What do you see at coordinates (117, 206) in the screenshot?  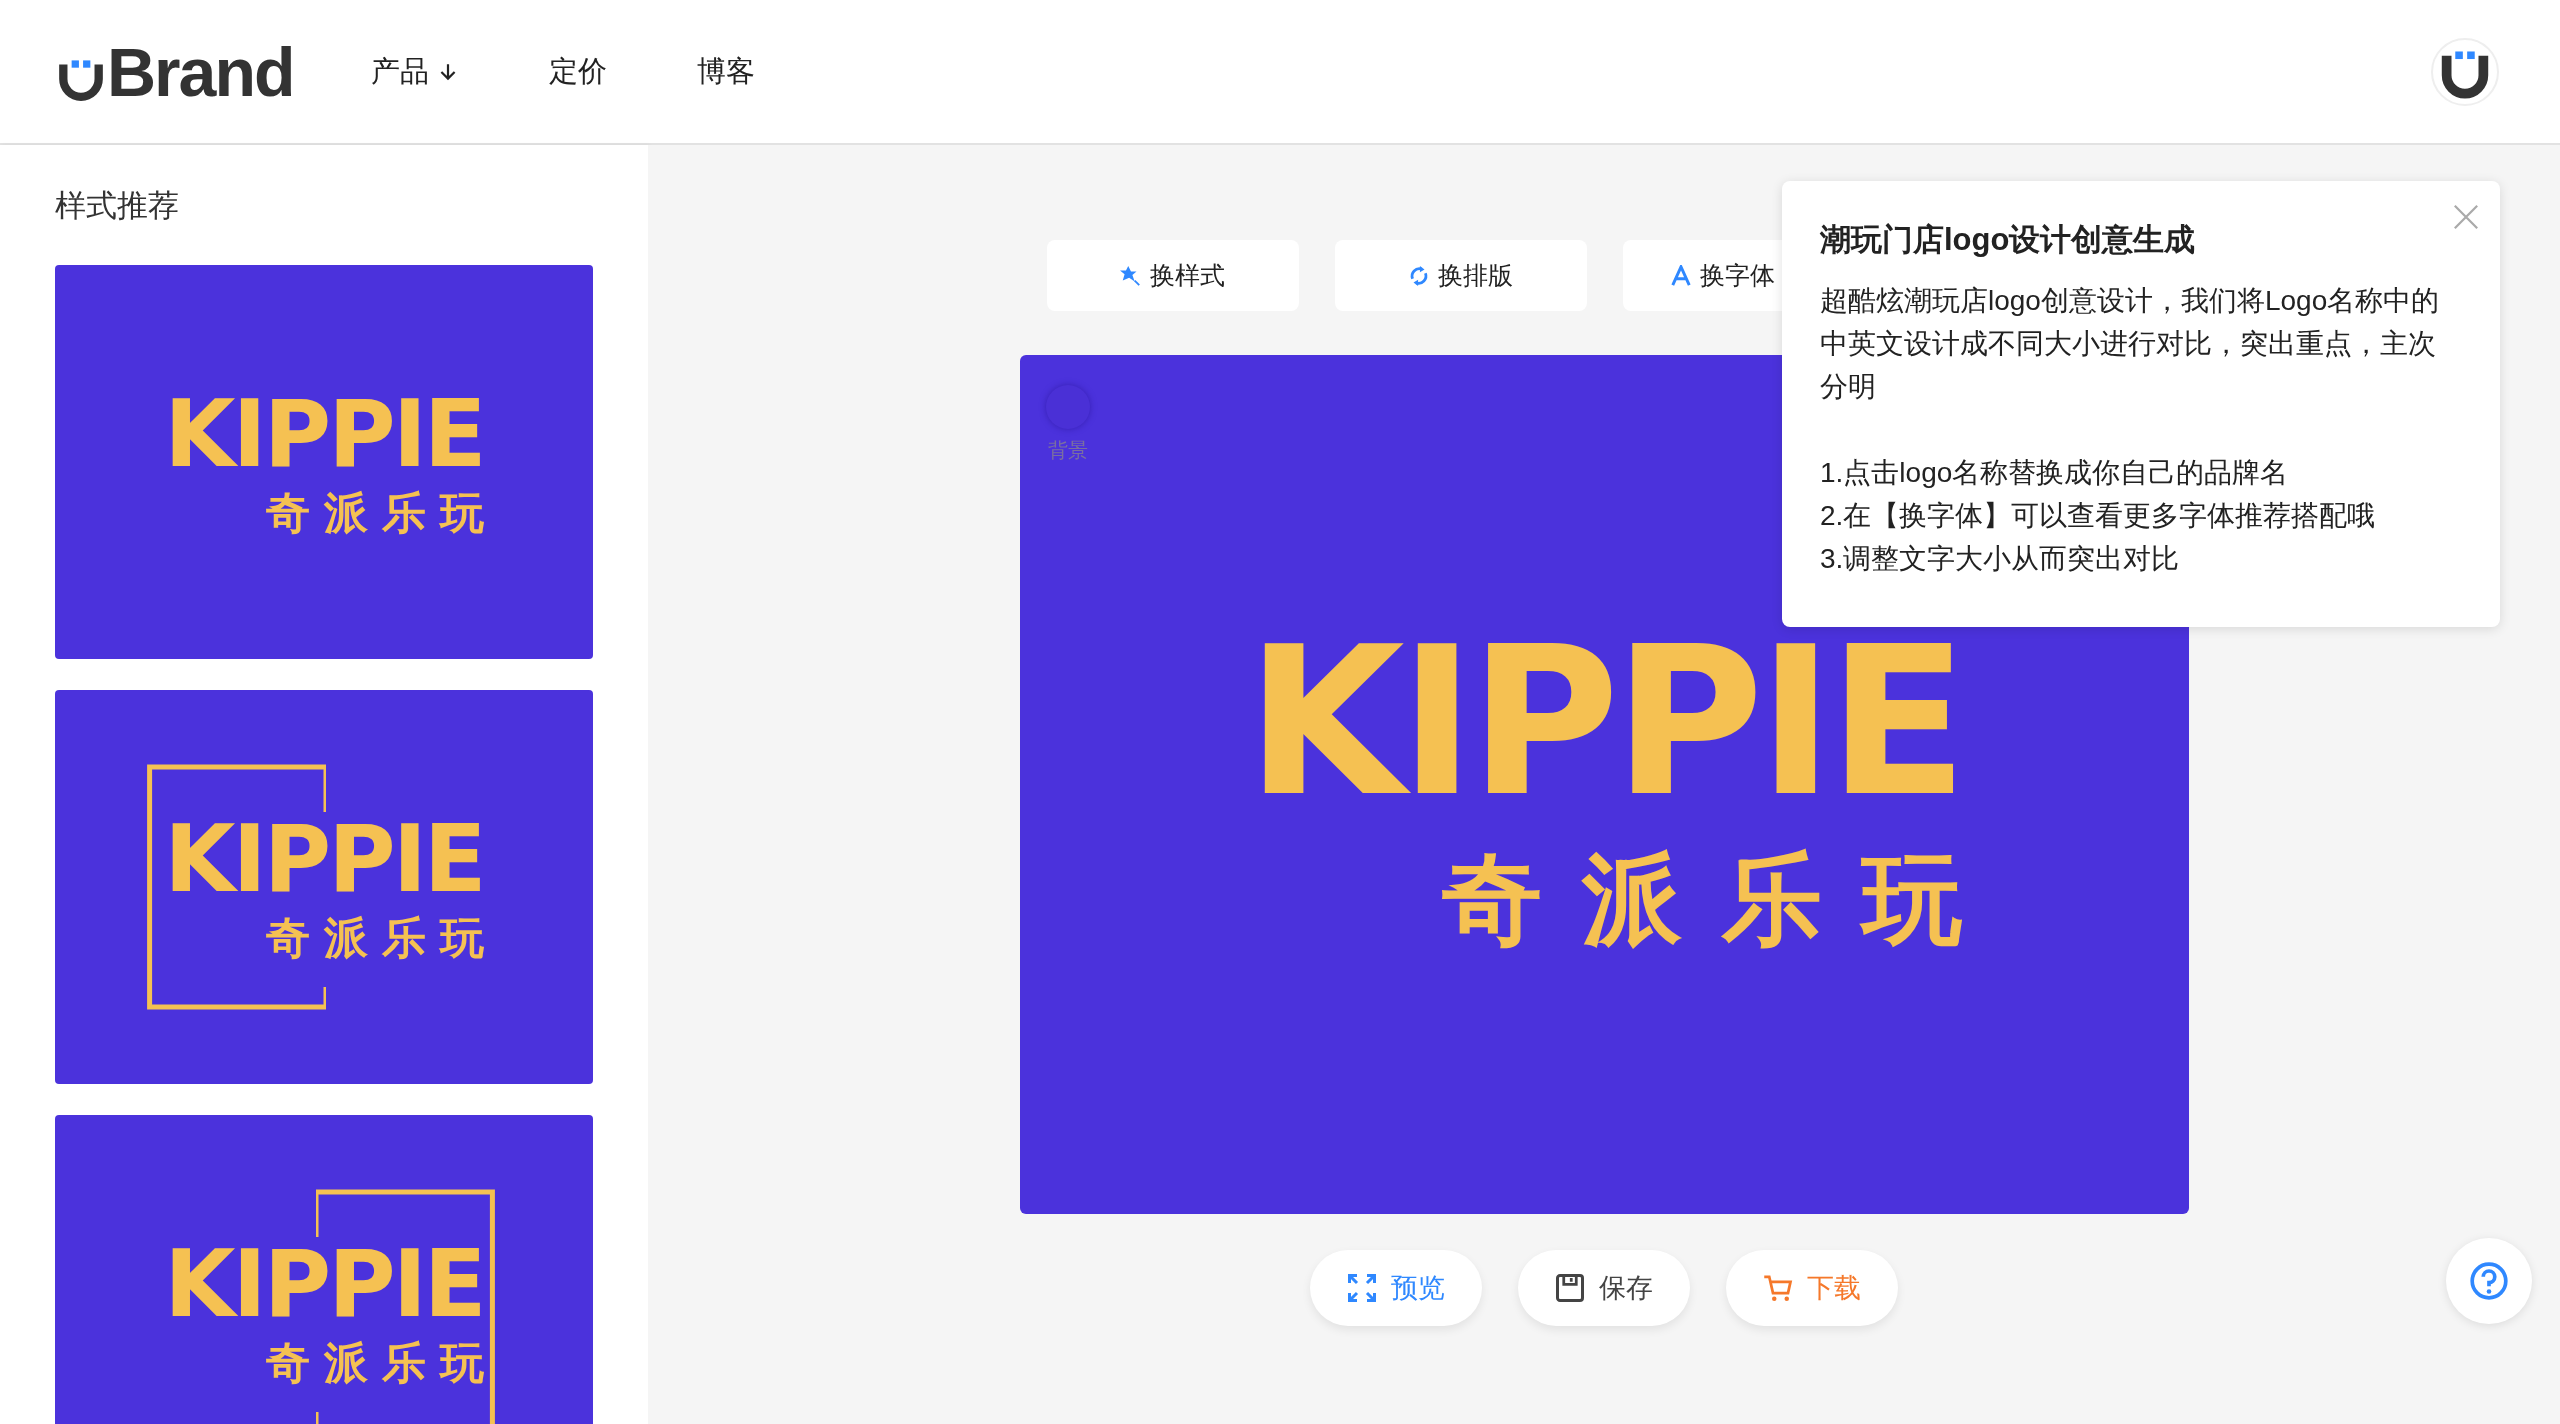 I see `sidebar-title: 样式推荐` at bounding box center [117, 206].